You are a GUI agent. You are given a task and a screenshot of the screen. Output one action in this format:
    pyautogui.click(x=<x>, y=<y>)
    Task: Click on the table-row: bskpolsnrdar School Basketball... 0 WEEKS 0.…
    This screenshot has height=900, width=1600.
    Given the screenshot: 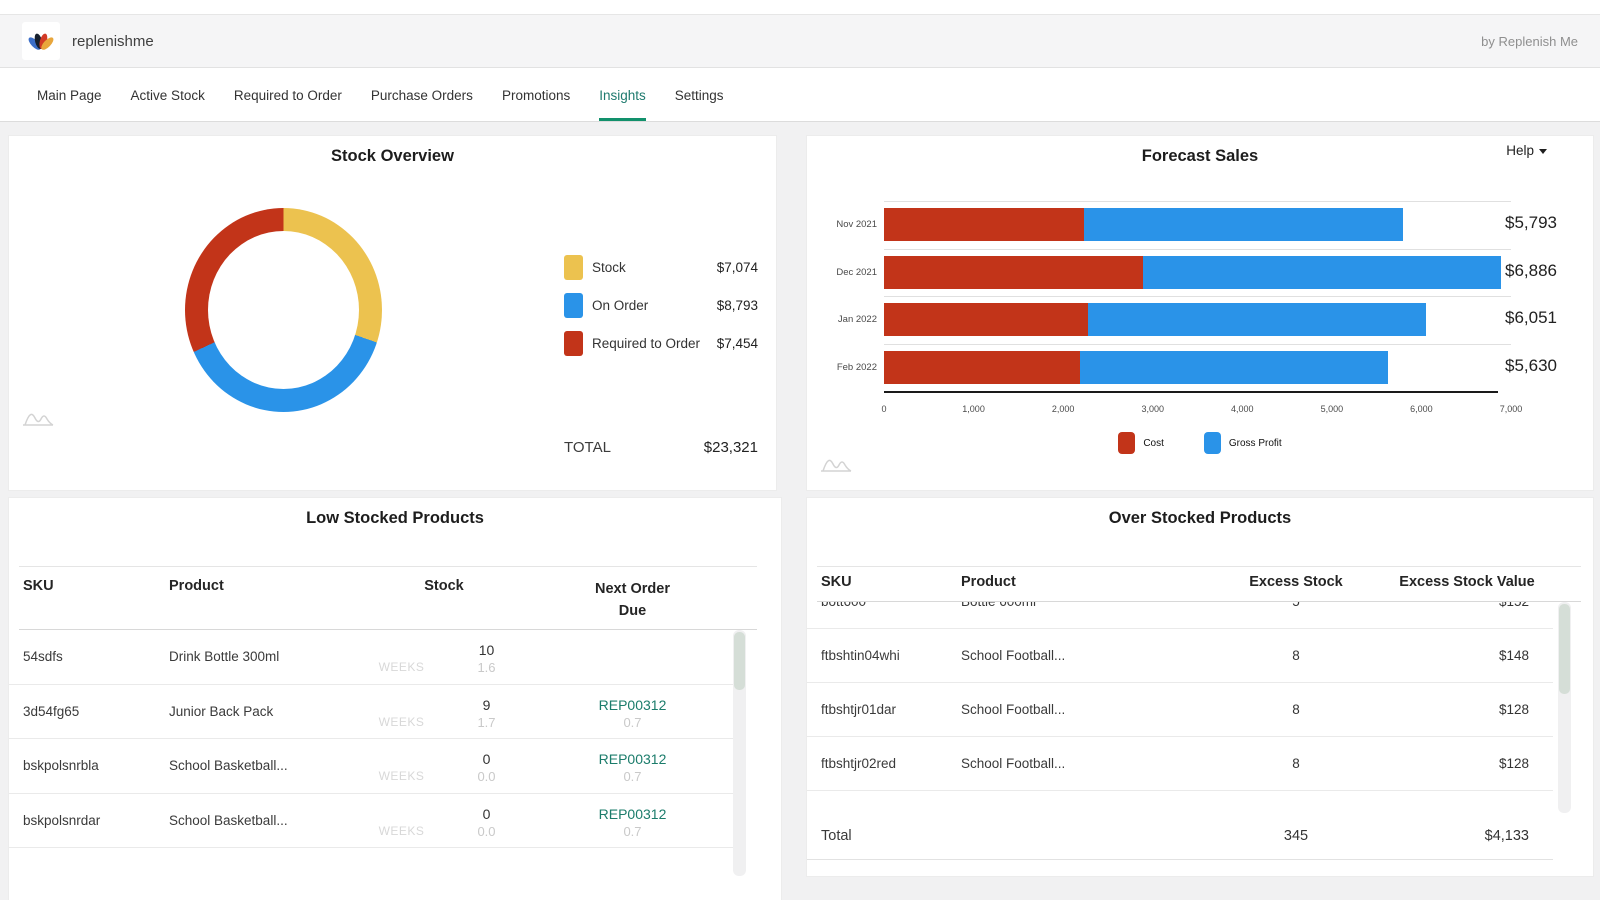 What is the action you would take?
    pyautogui.click(x=372, y=821)
    